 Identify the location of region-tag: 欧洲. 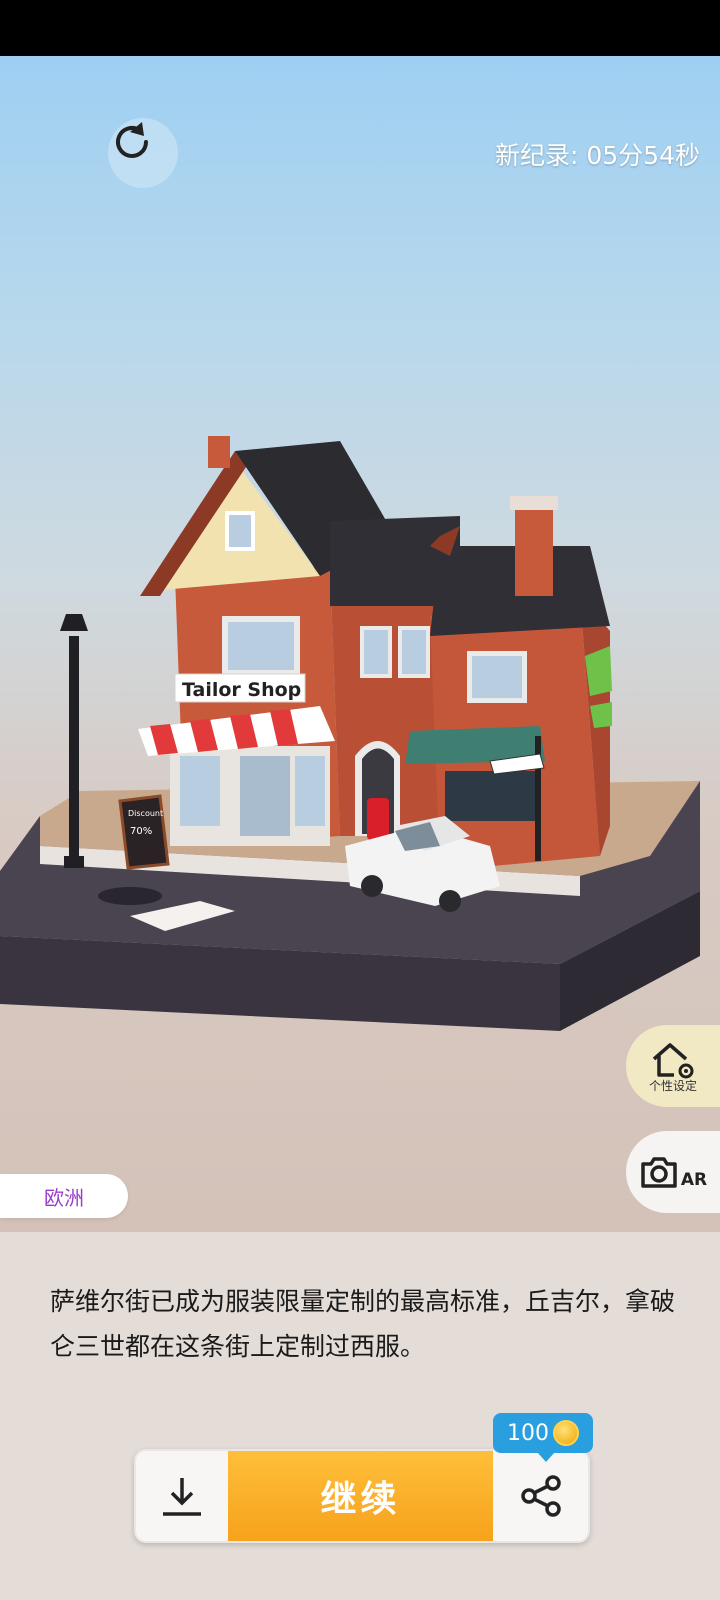
(64, 1196).